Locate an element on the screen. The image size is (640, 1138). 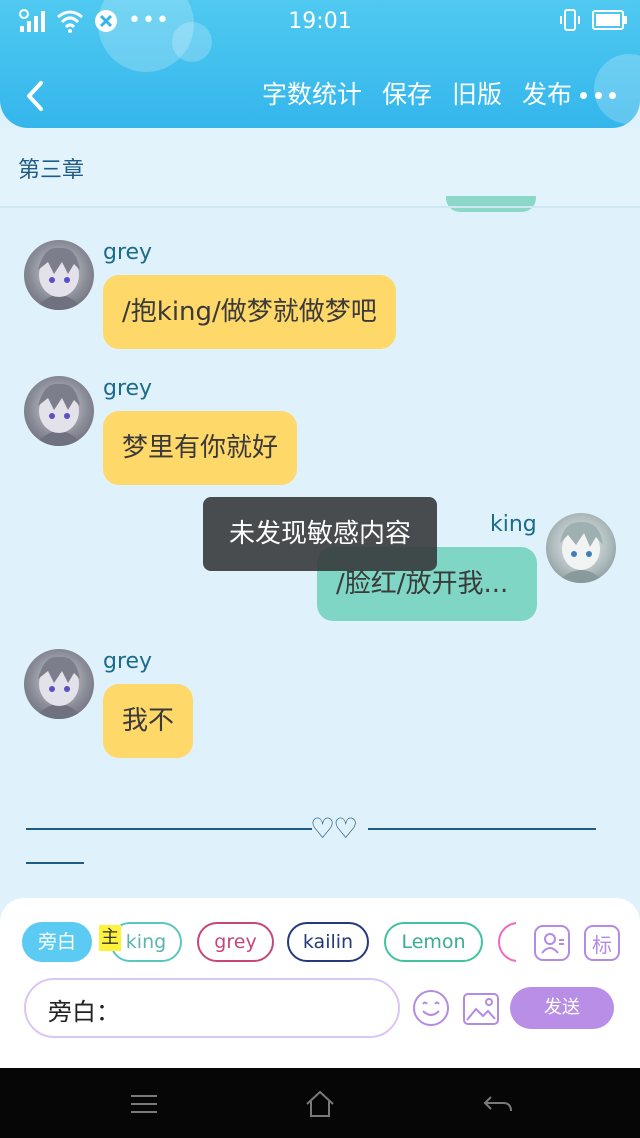
old-version-button: 旧版 is located at coordinates (477, 95).